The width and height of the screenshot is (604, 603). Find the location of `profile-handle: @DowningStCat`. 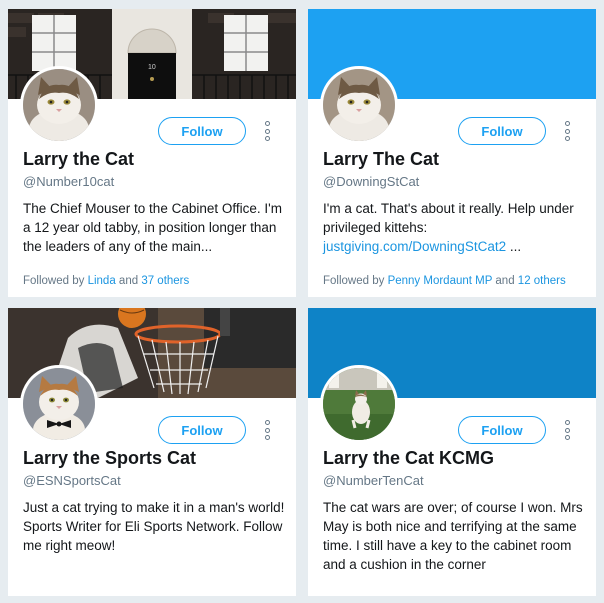

profile-handle: @DowningStCat is located at coordinates (371, 181).